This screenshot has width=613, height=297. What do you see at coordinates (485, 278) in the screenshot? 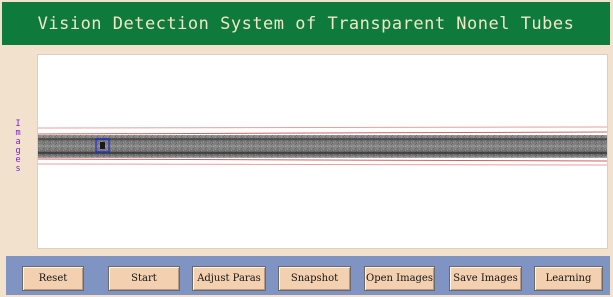
I see `save-images-button: Save Images` at bounding box center [485, 278].